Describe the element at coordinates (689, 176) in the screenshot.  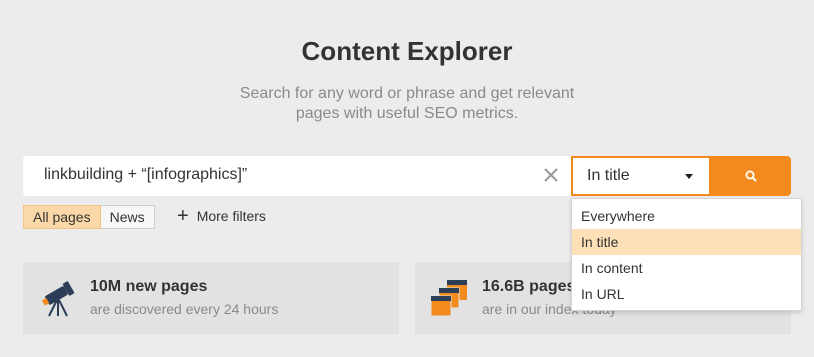
I see `chevron-down-icon` at that location.